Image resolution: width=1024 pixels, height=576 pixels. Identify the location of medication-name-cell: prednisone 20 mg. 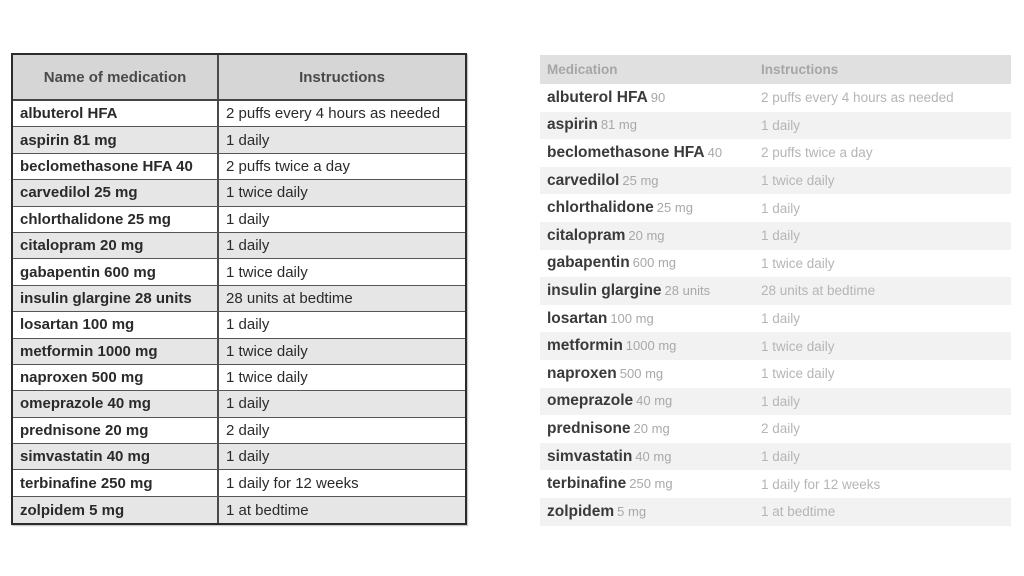
(116, 430).